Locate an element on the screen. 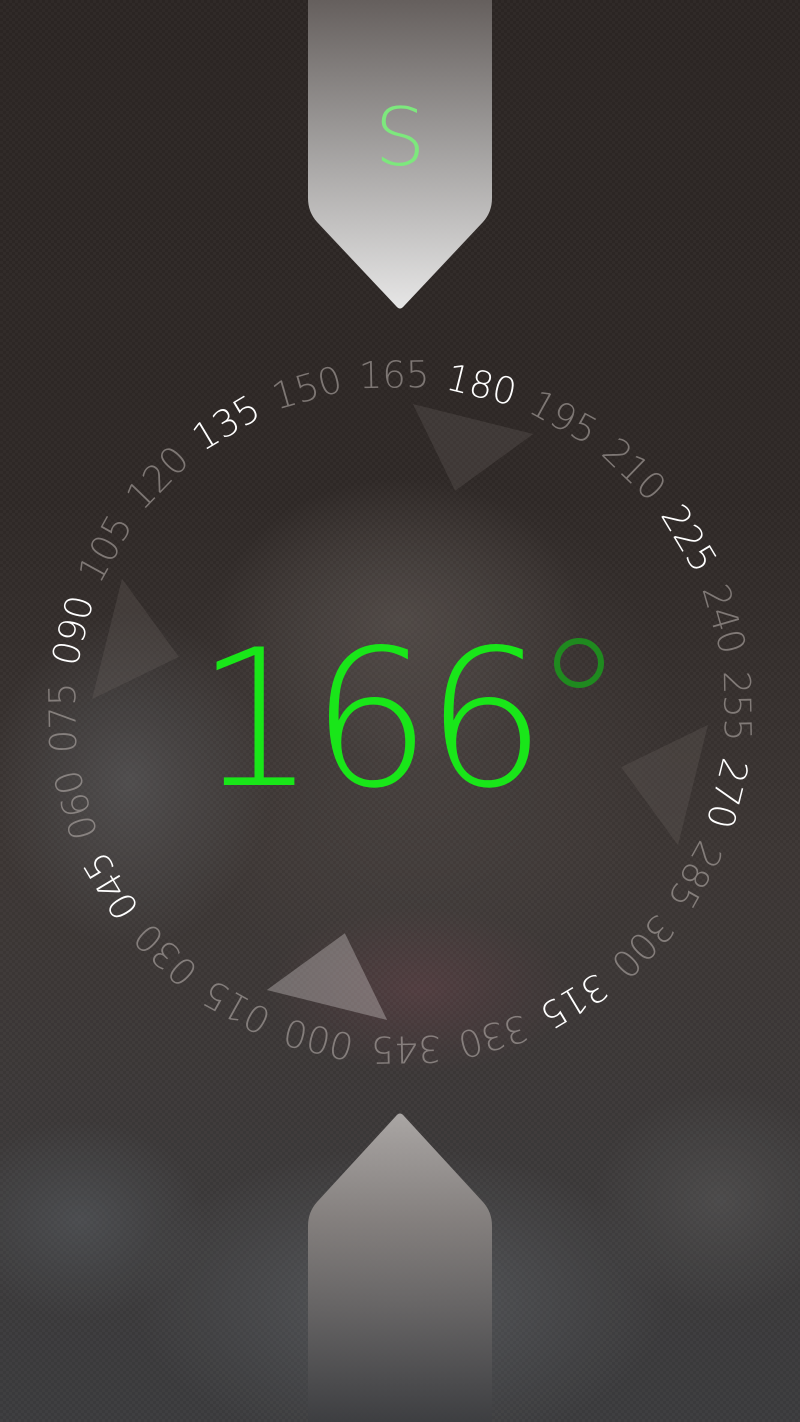  dial-label-150: 150 is located at coordinates (307, 388).